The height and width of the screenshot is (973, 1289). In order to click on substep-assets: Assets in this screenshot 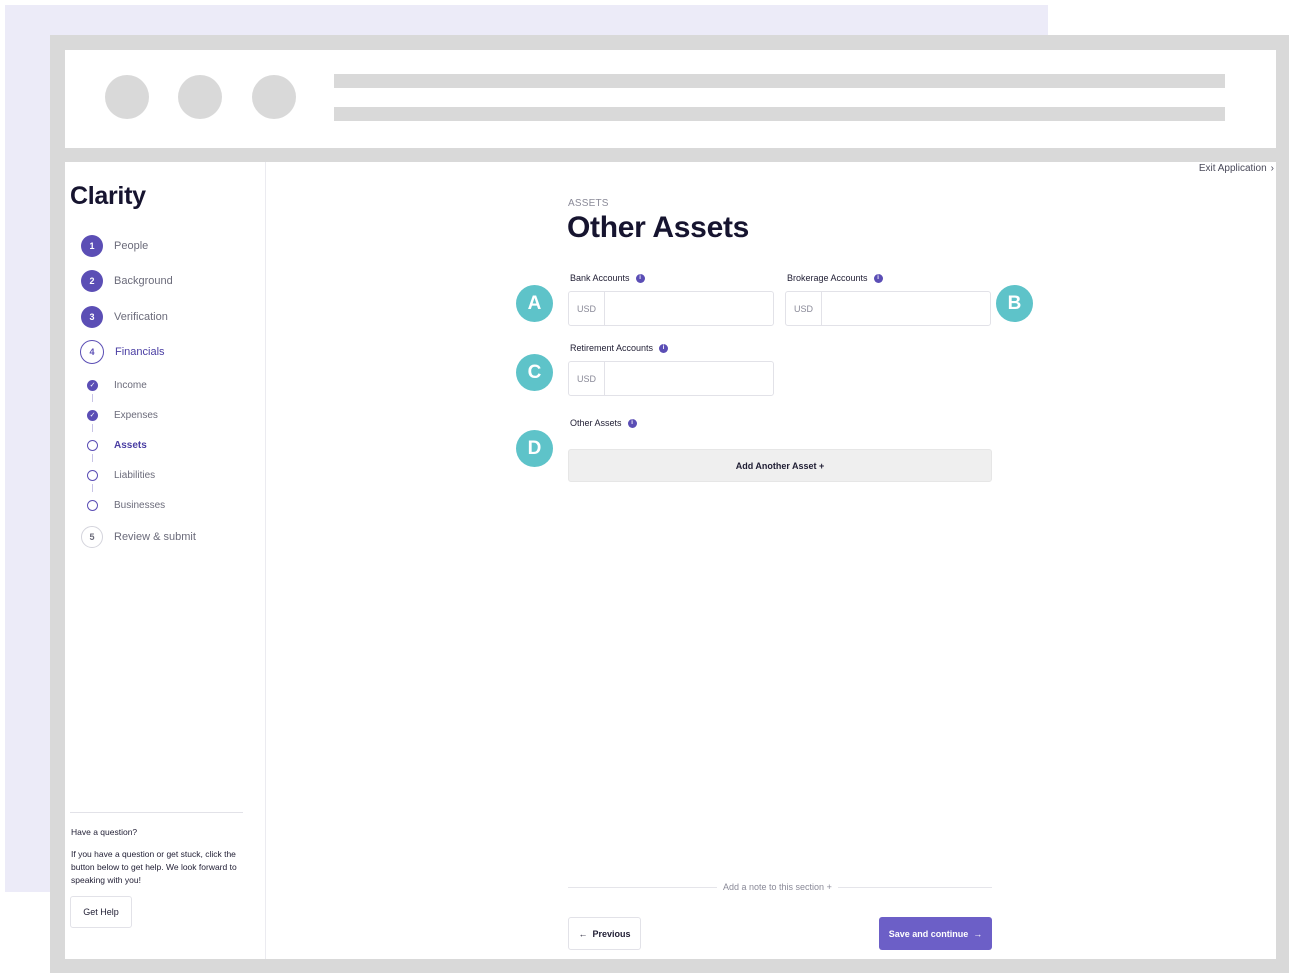, I will do `click(117, 445)`.